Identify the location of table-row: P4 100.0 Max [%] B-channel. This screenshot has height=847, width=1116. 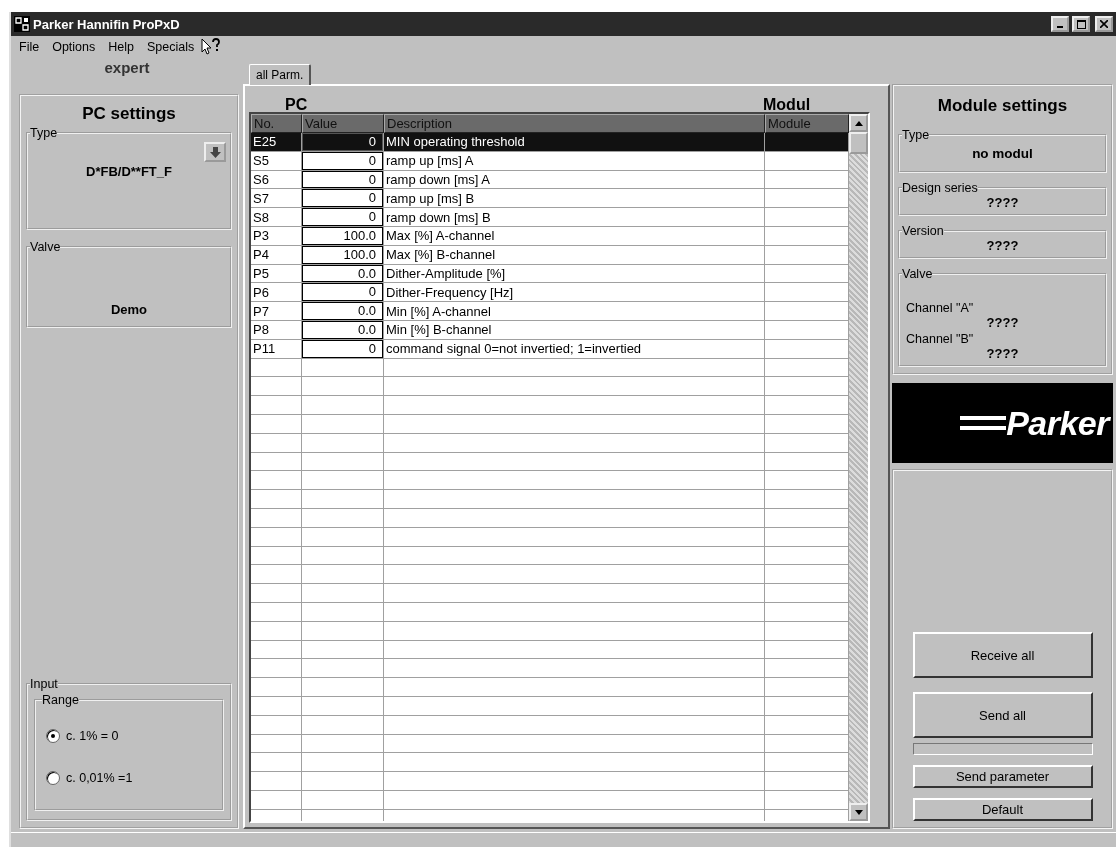
(550, 255).